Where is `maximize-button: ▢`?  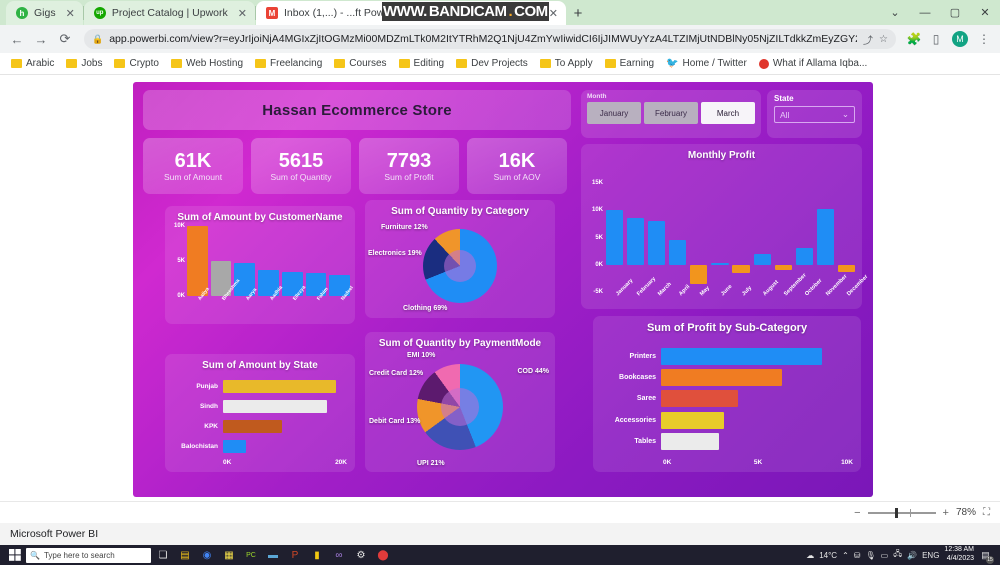 maximize-button: ▢ is located at coordinates (955, 12).